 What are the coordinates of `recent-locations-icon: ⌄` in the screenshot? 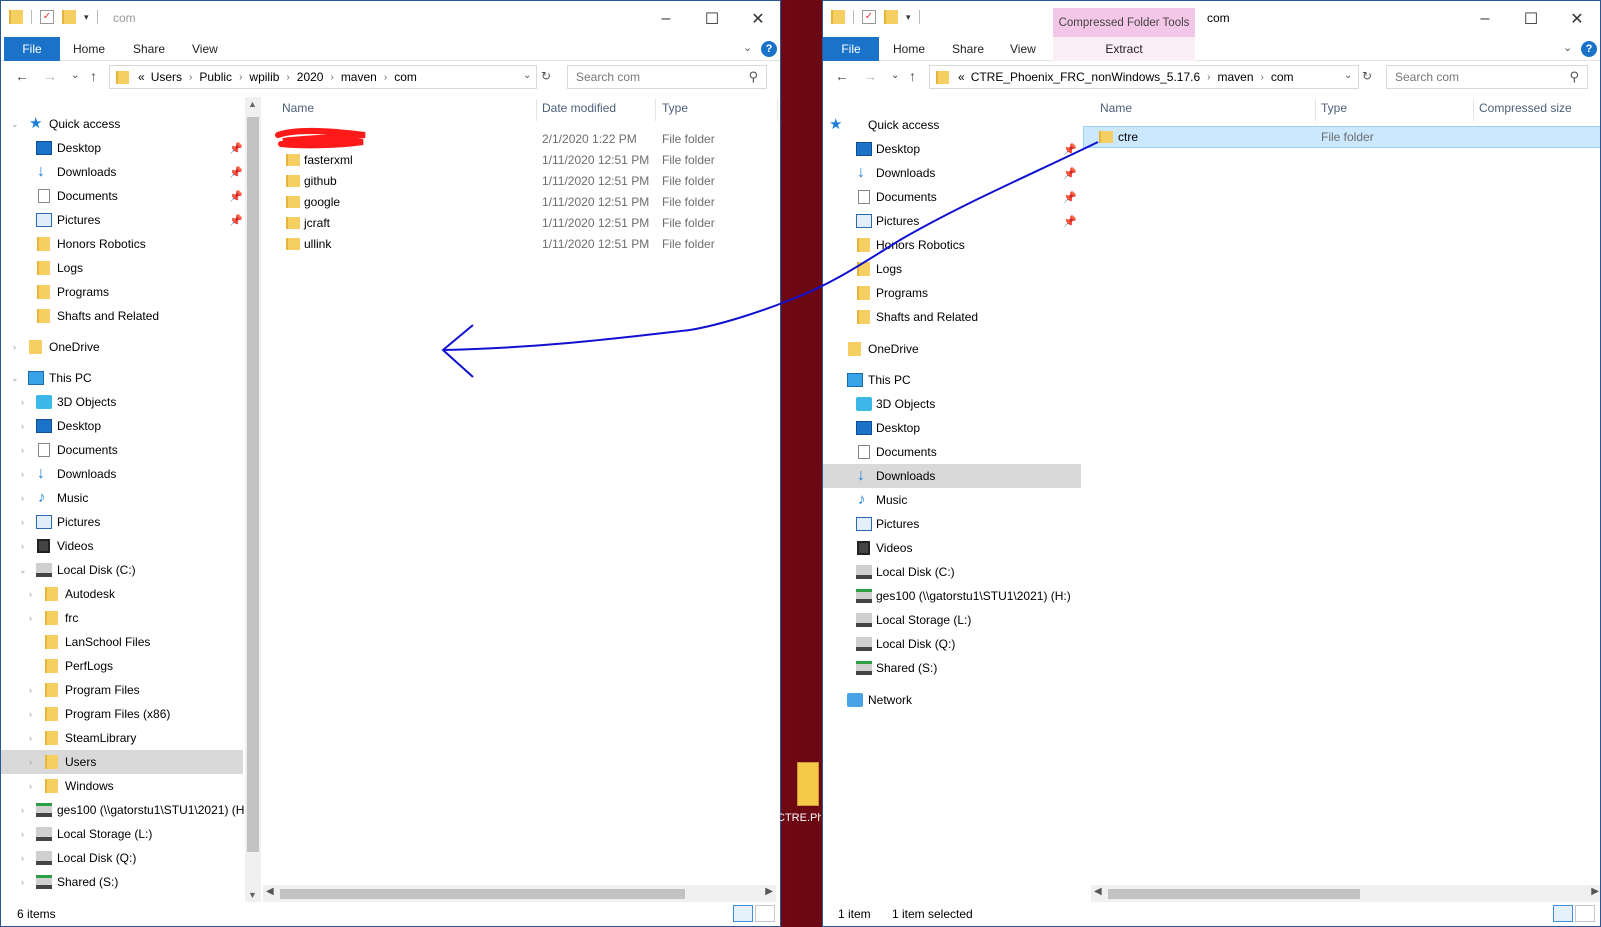 It's located at (895, 75).